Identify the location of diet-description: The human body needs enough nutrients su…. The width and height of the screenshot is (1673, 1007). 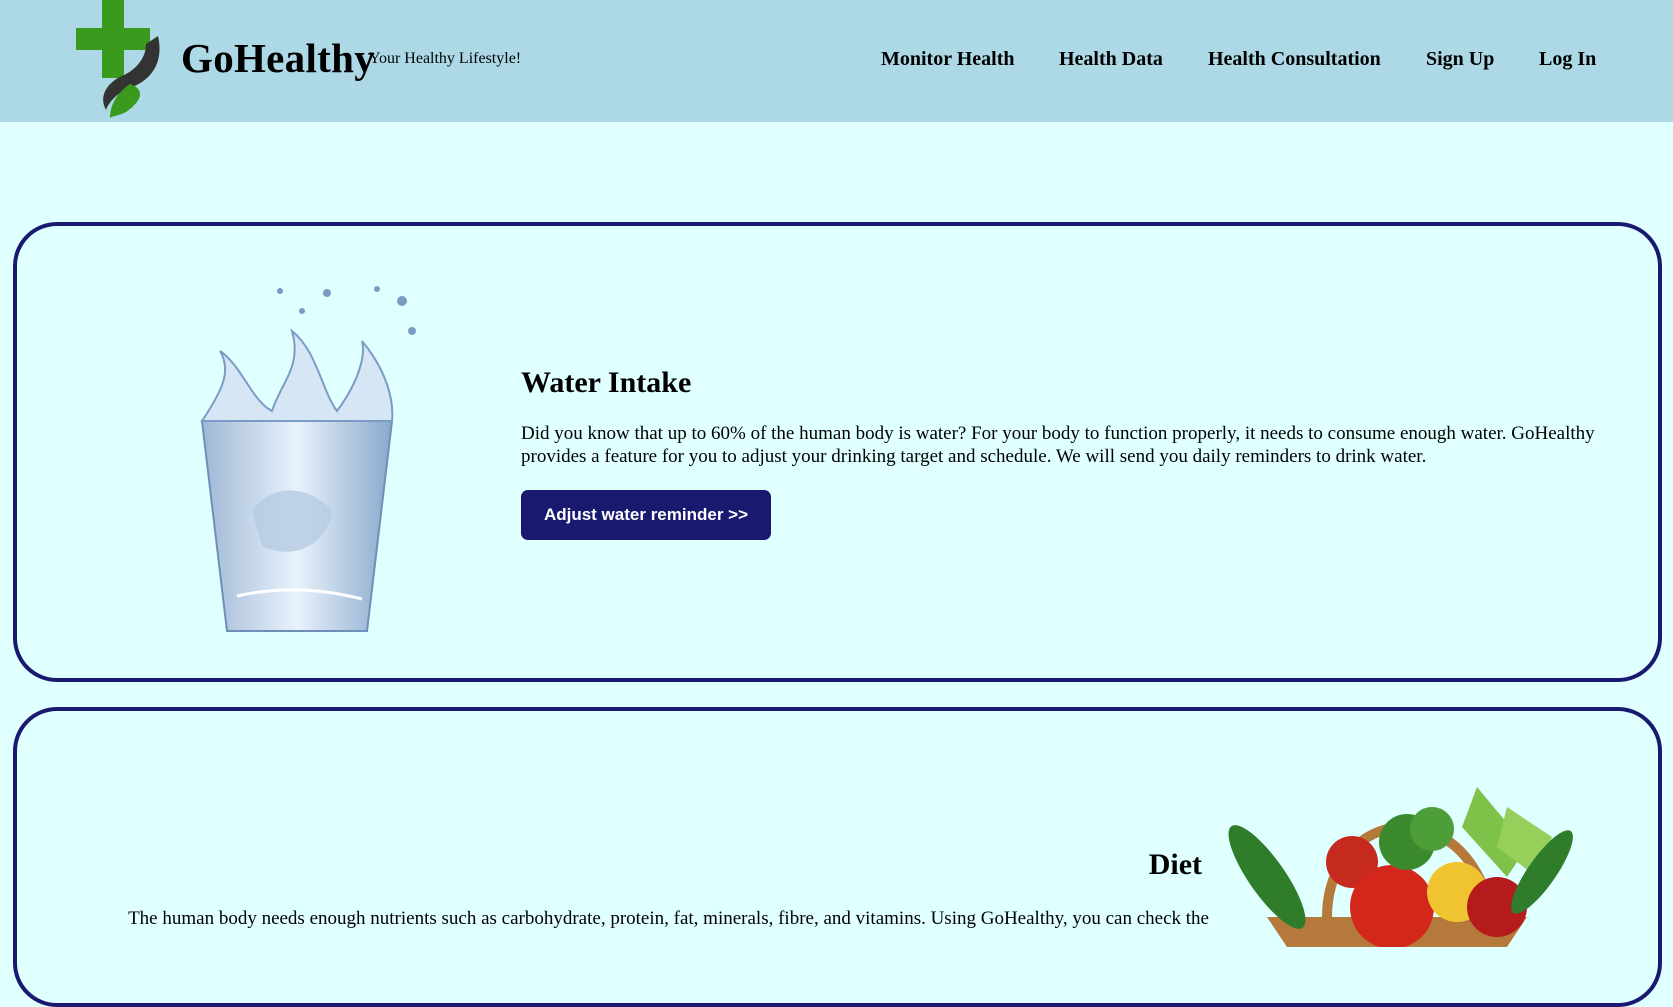
(668, 918).